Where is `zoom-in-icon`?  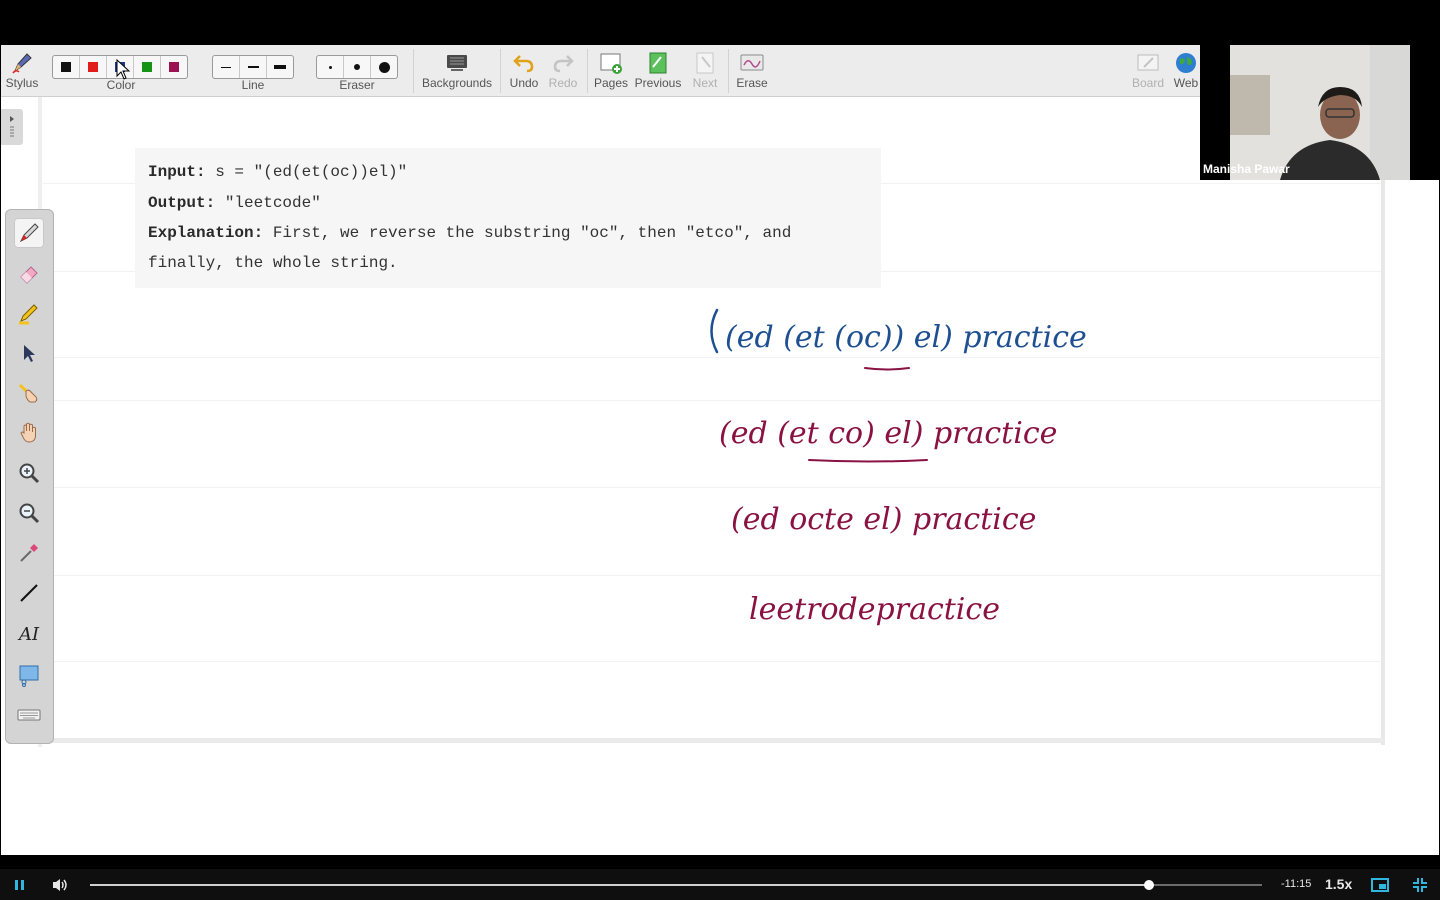 zoom-in-icon is located at coordinates (29, 473).